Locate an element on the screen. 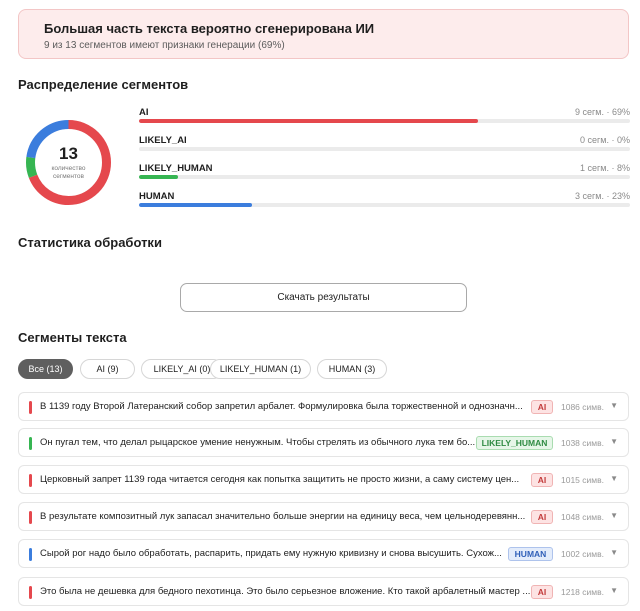 This screenshot has height=611, width=640. segment-length: 1015 симв. is located at coordinates (582, 480).